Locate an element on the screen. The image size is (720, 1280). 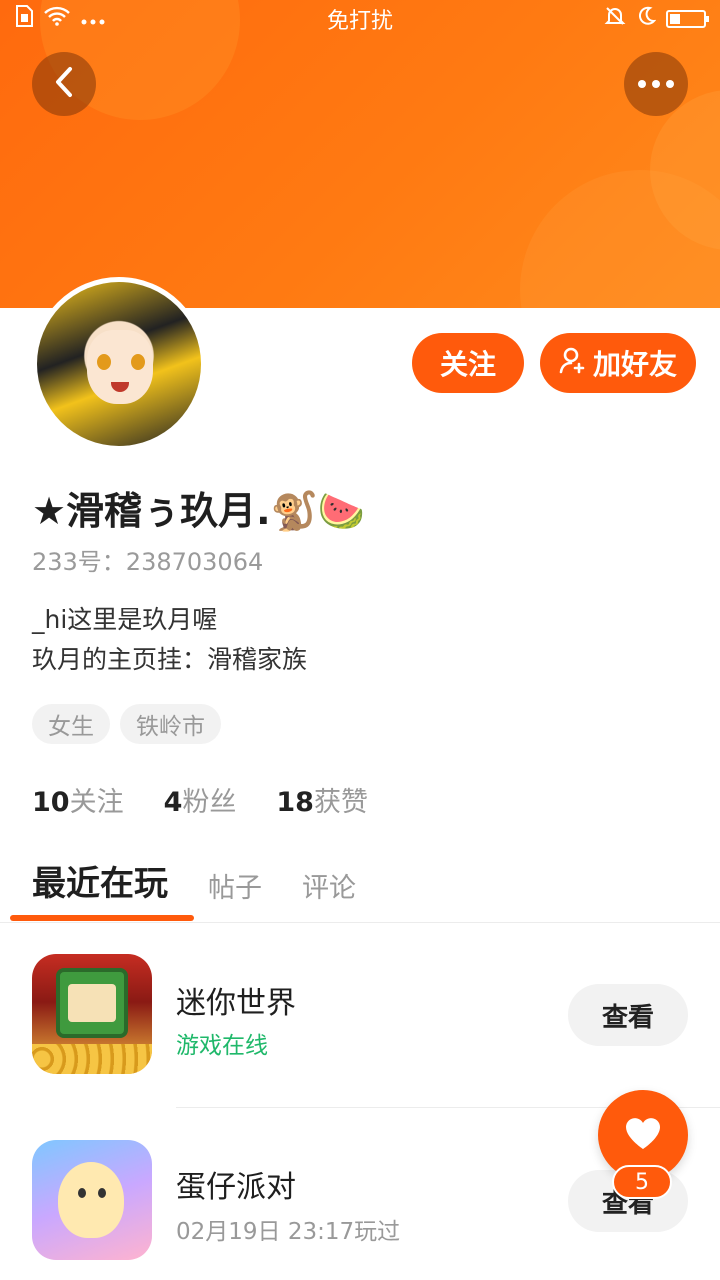
profile-tabs: 最近在玩 帖子 评论 is located at coordinates (194, 880).